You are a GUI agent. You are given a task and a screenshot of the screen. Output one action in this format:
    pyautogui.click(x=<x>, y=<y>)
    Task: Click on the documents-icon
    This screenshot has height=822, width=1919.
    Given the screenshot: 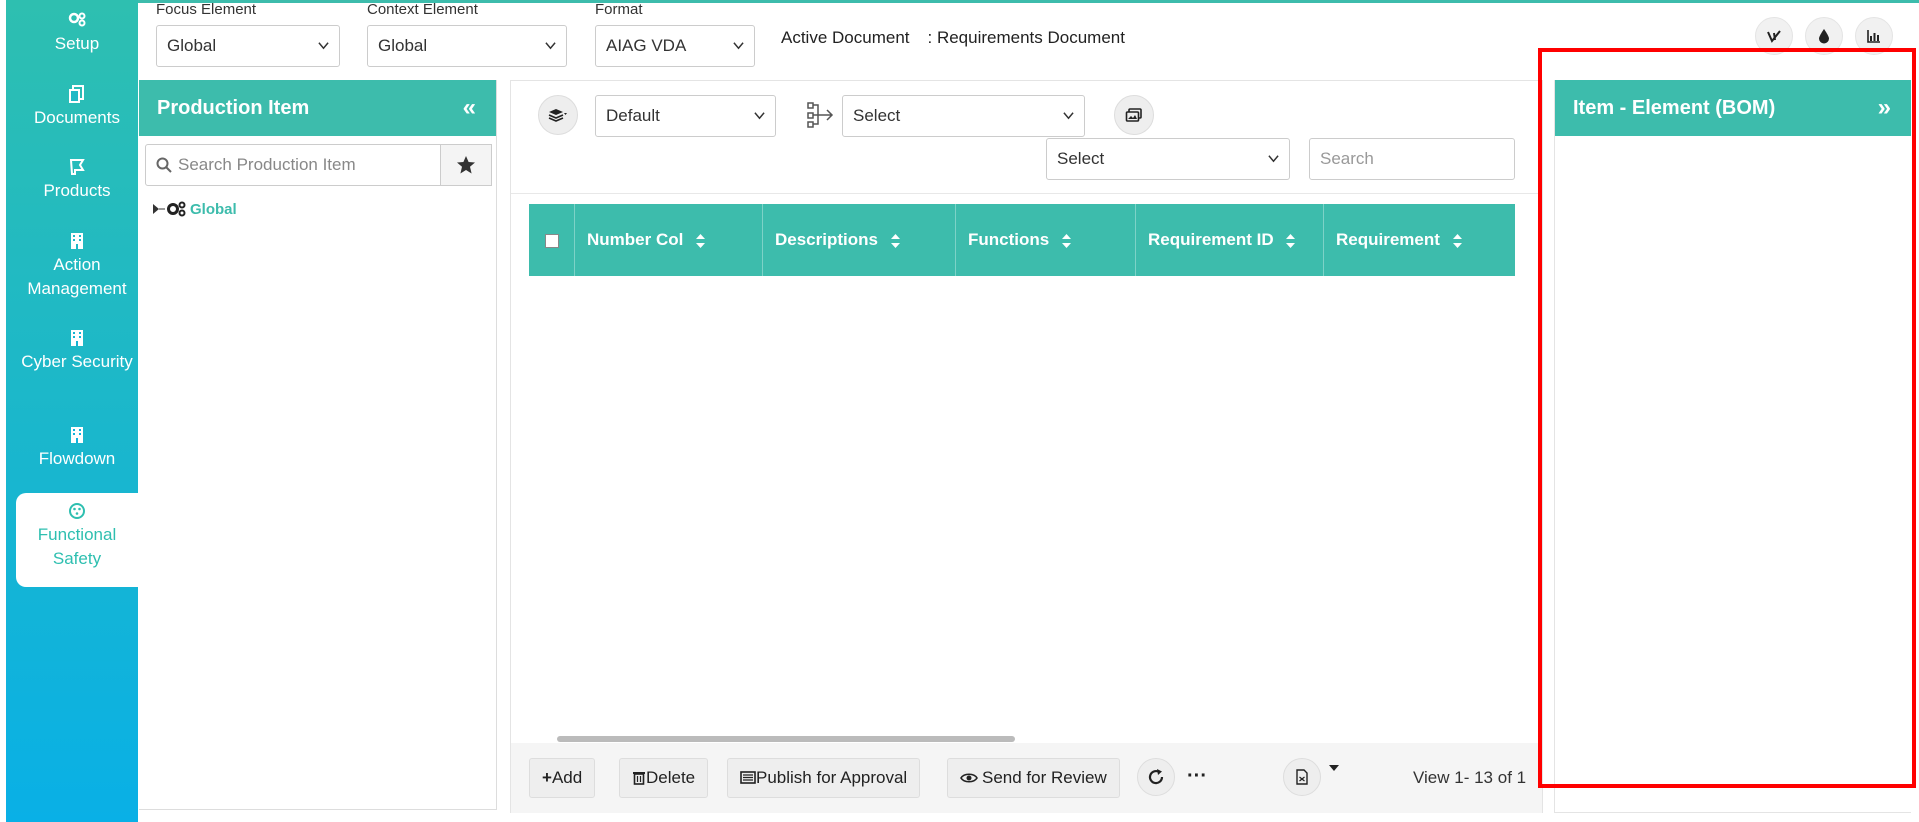 What is the action you would take?
    pyautogui.click(x=76, y=94)
    